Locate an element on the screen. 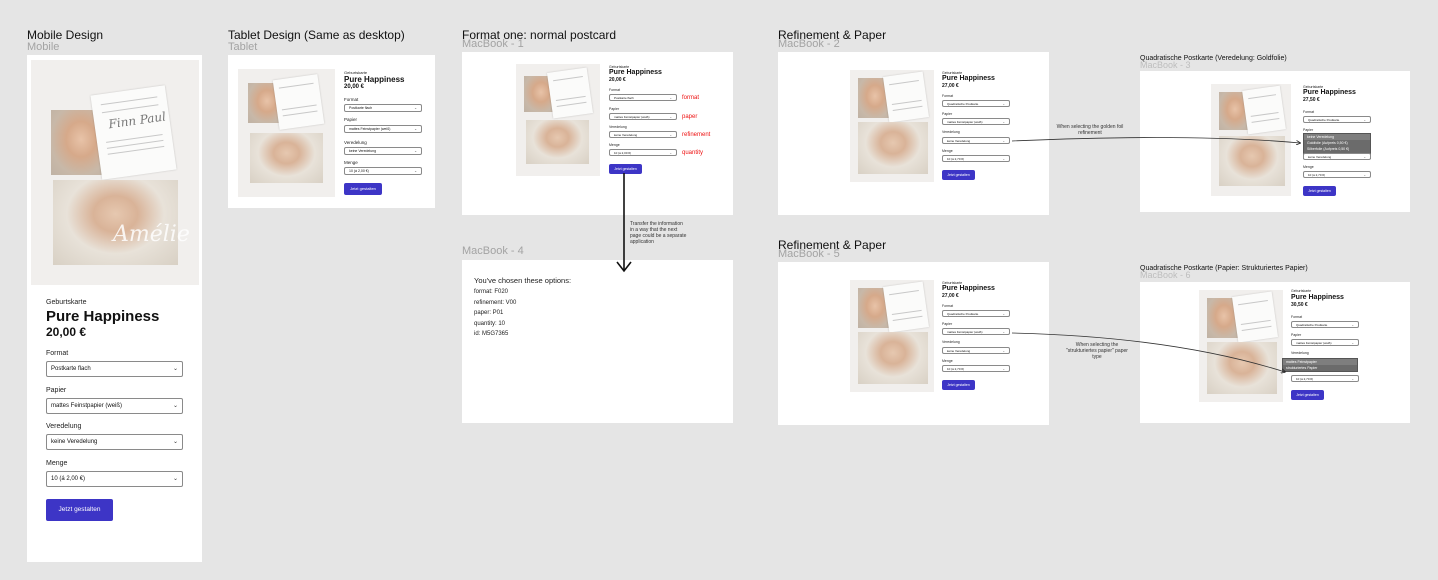 This screenshot has width=1438, height=580. goldfoil-arrow is located at coordinates (1155, 140).